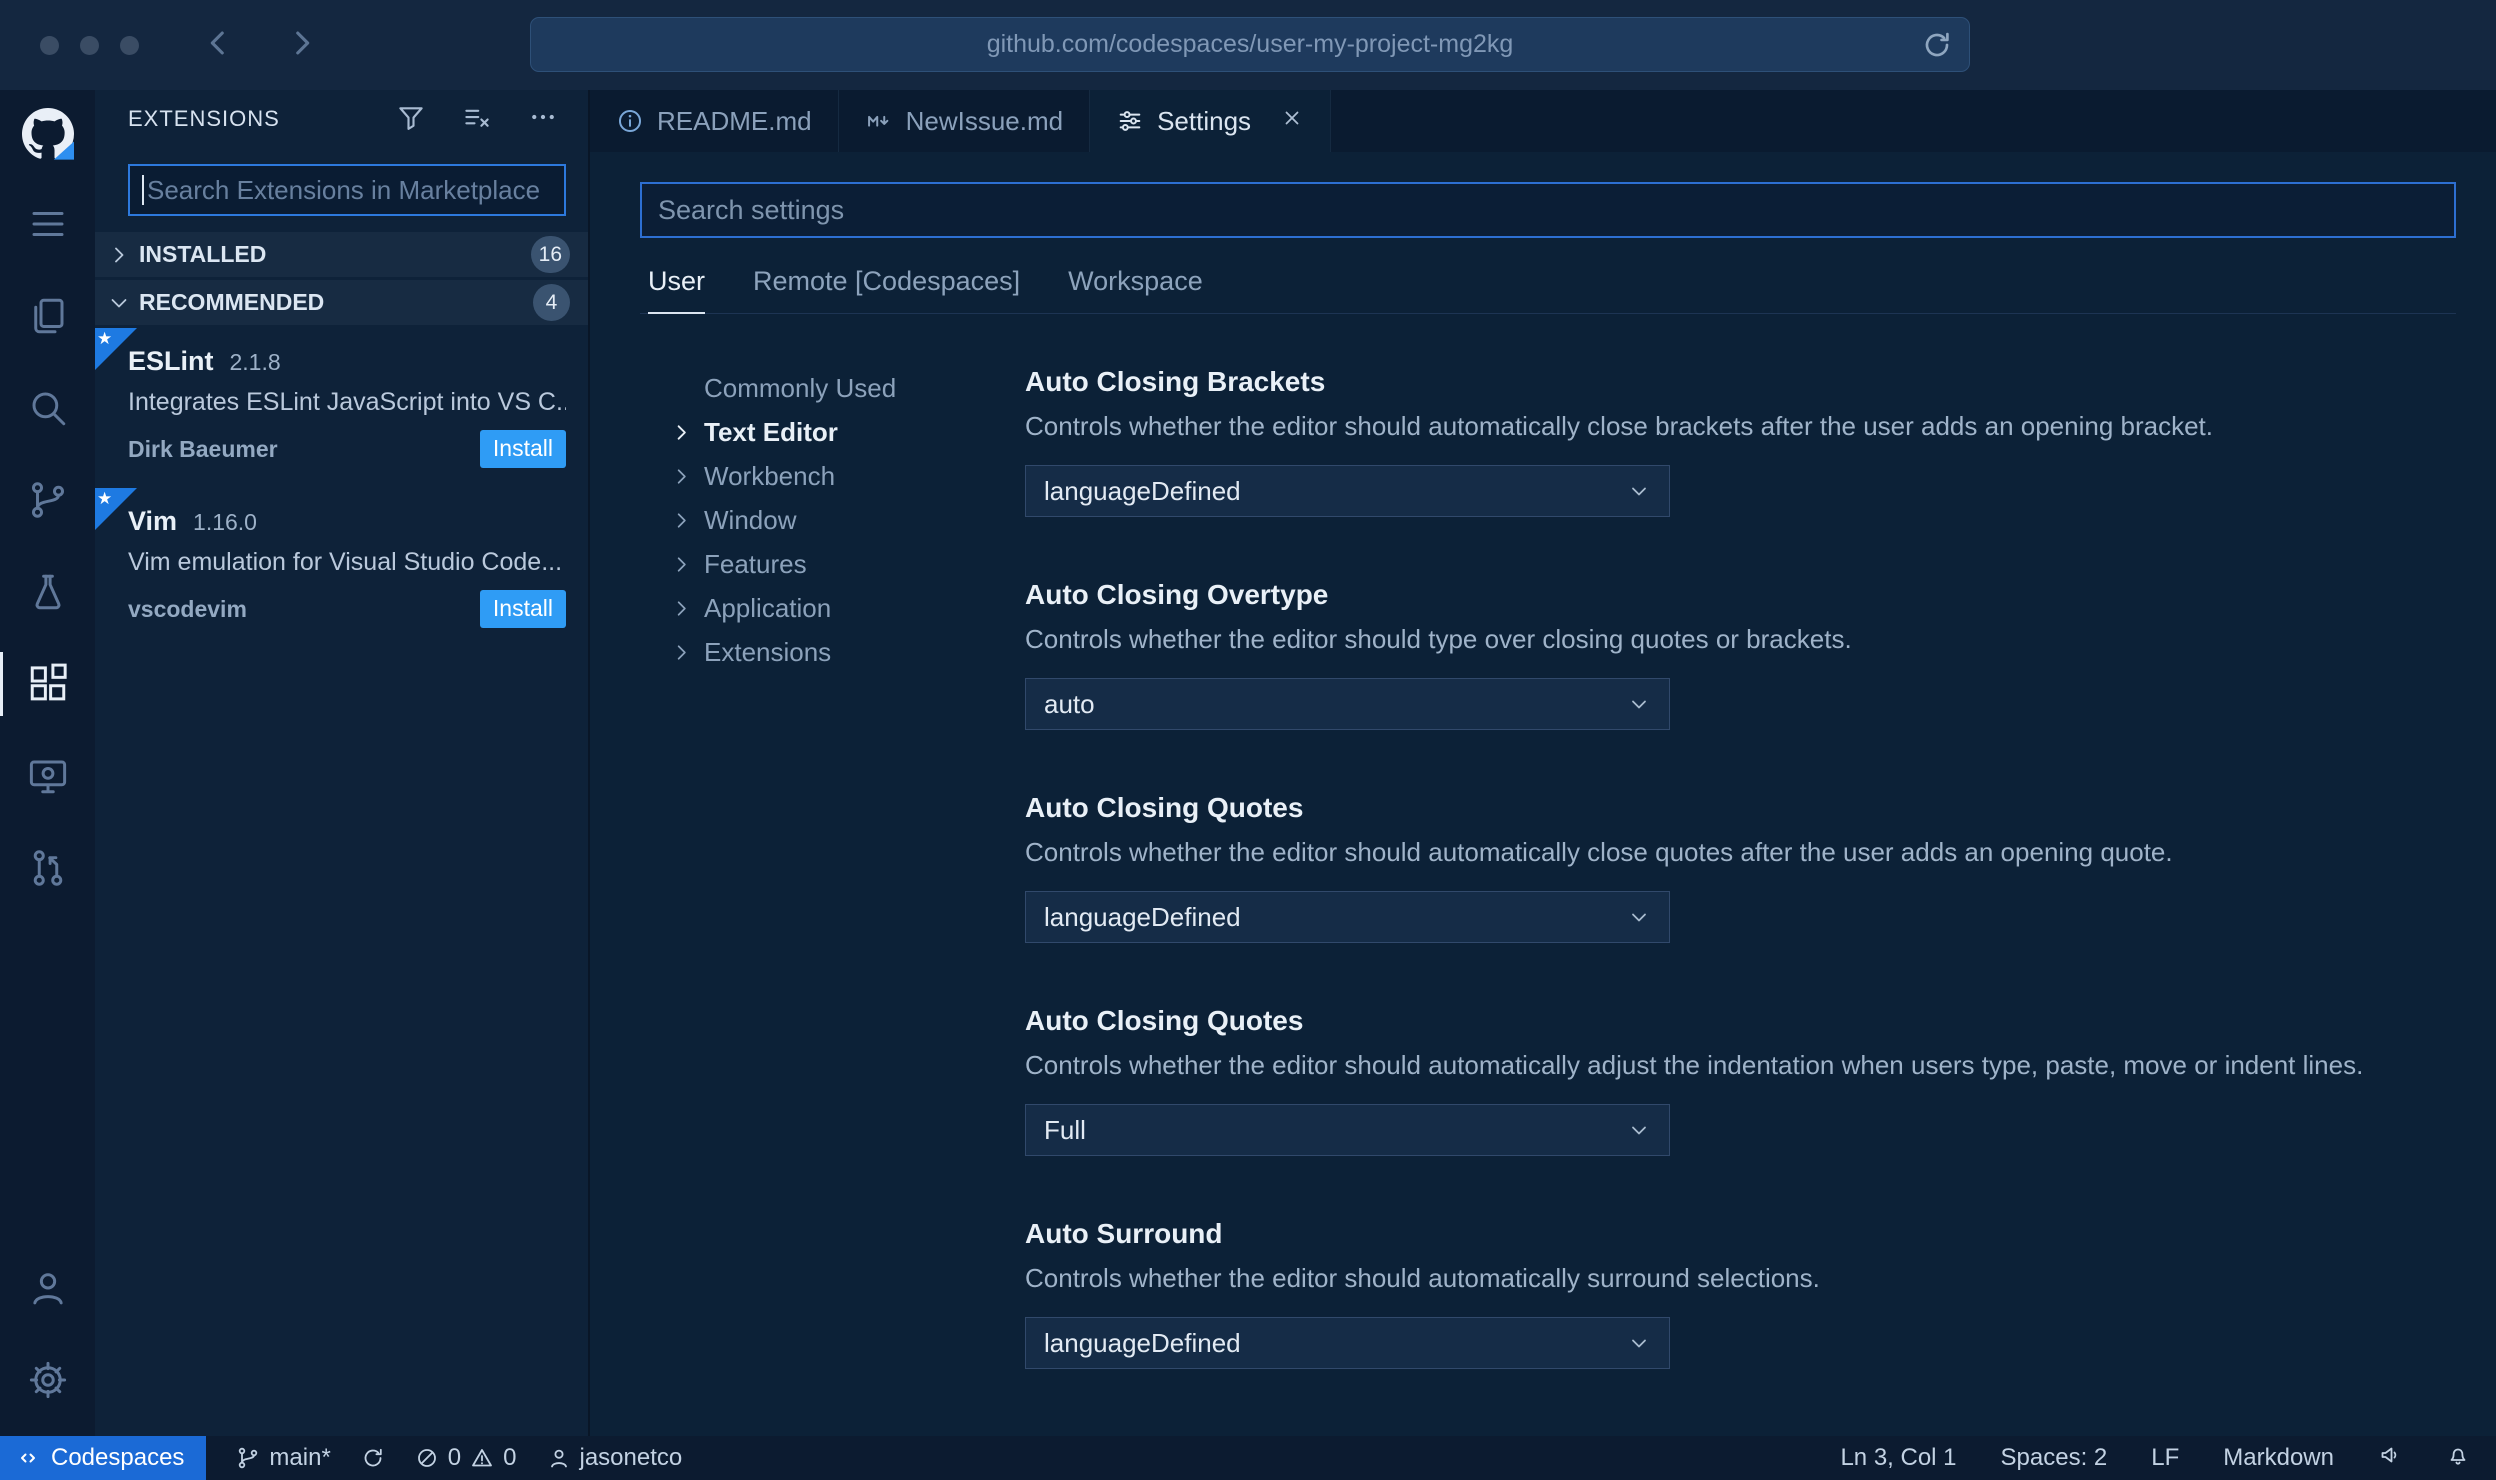  Describe the element at coordinates (47, 316) in the screenshot. I see `explorer-icon` at that location.